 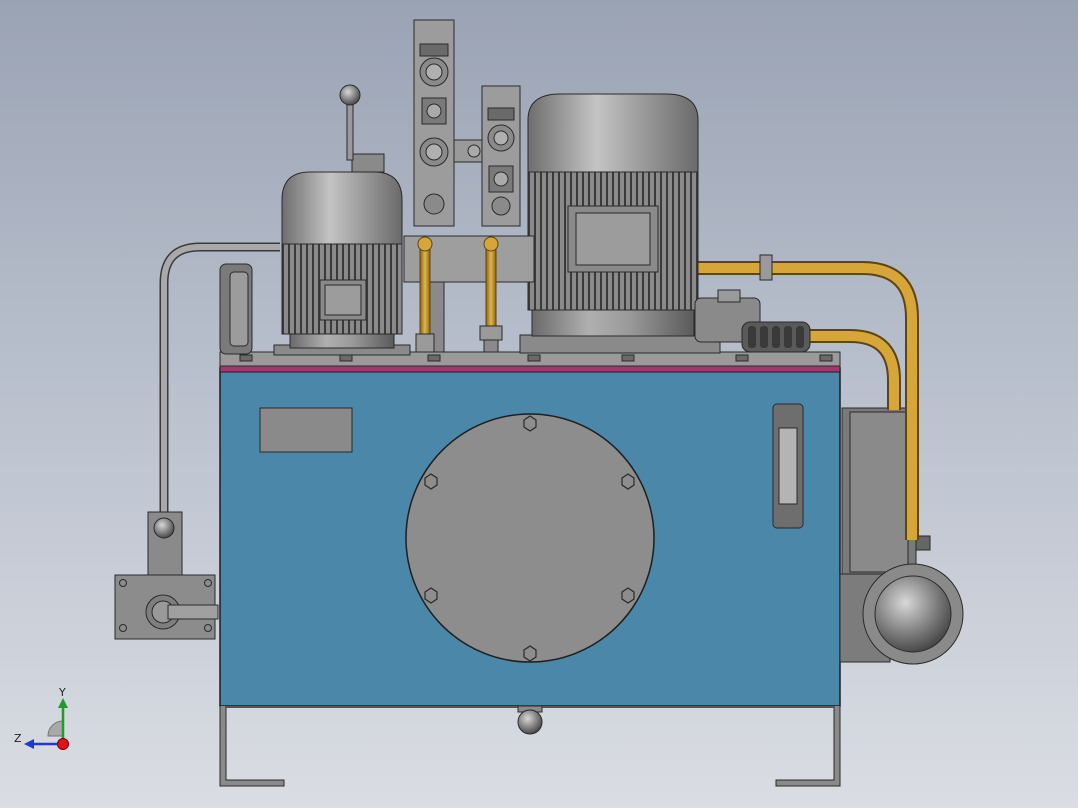 What do you see at coordinates (530, 538) in the screenshot?
I see `cleanout-cover` at bounding box center [530, 538].